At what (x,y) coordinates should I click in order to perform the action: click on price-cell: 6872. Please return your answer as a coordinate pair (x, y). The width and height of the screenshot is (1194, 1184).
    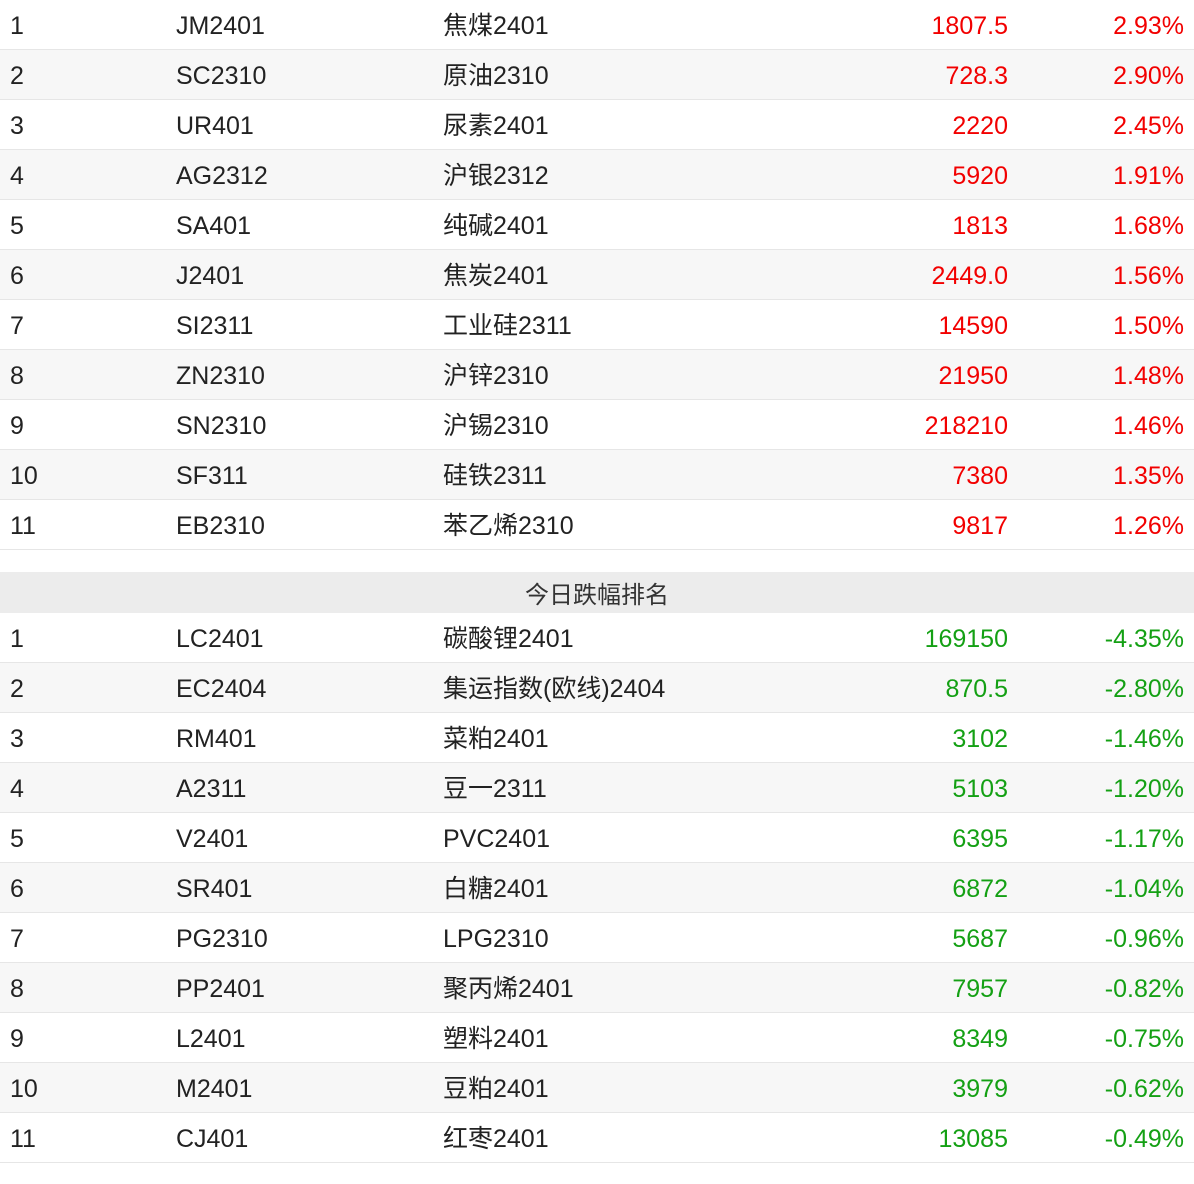
    Looking at the image, I should click on (980, 889).